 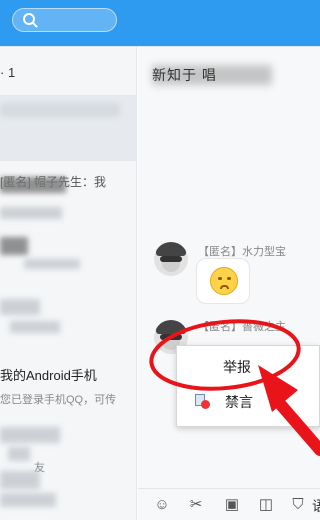 I want to click on gift-icon: ◫, so click(x=266, y=505).